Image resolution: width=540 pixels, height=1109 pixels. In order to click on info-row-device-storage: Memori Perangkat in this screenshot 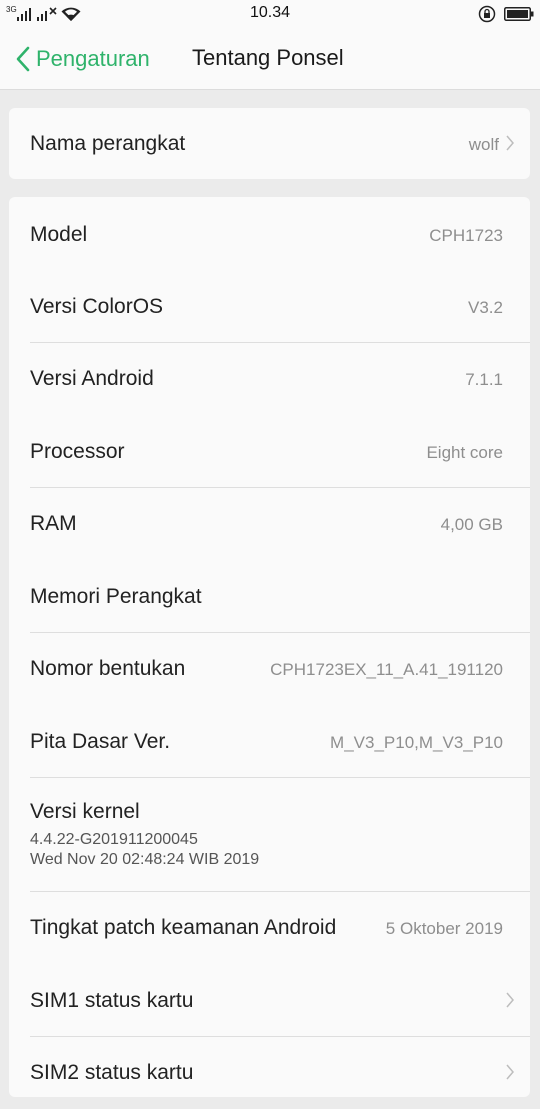, I will do `click(269, 596)`.